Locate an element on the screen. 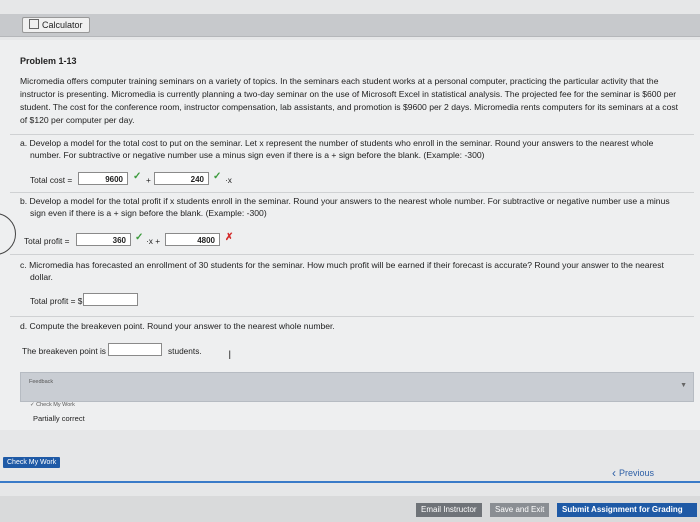  total-profit-slope-input: 360 is located at coordinates (103, 239).